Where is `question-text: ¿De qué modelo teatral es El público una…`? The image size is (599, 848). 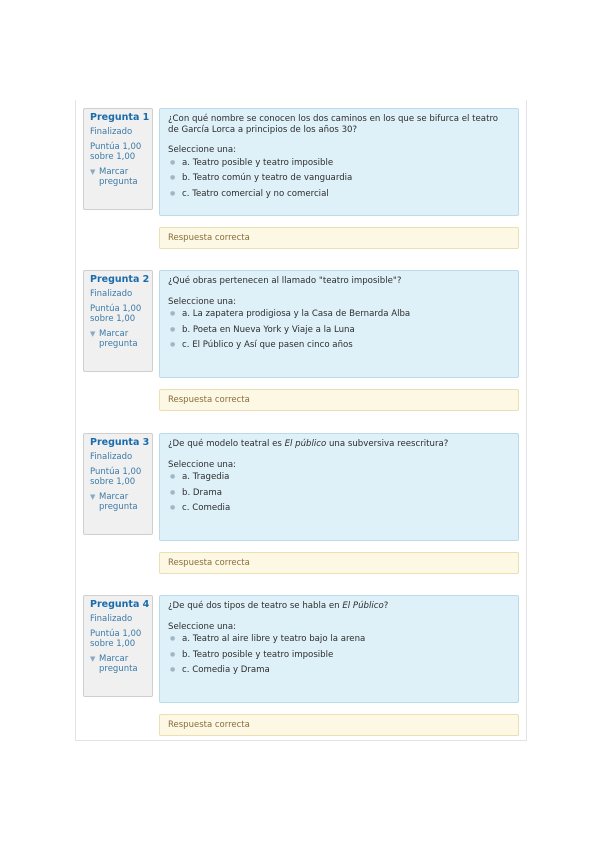
question-text: ¿De qué modelo teatral es El público una… is located at coordinates (308, 444).